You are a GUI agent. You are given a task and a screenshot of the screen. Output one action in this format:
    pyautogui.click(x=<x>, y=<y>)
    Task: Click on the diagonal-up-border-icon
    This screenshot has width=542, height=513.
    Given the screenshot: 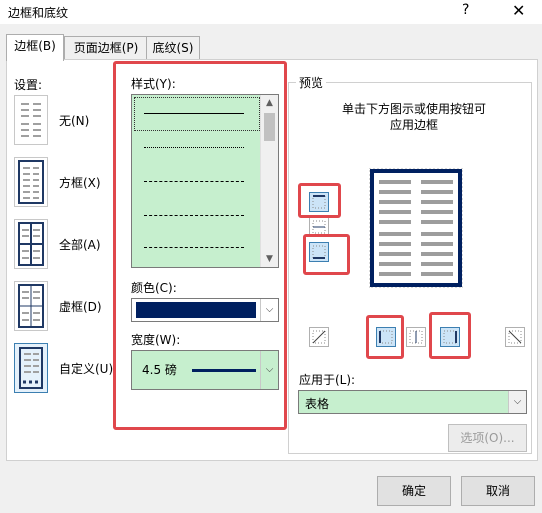 What is the action you would take?
    pyautogui.click(x=319, y=337)
    